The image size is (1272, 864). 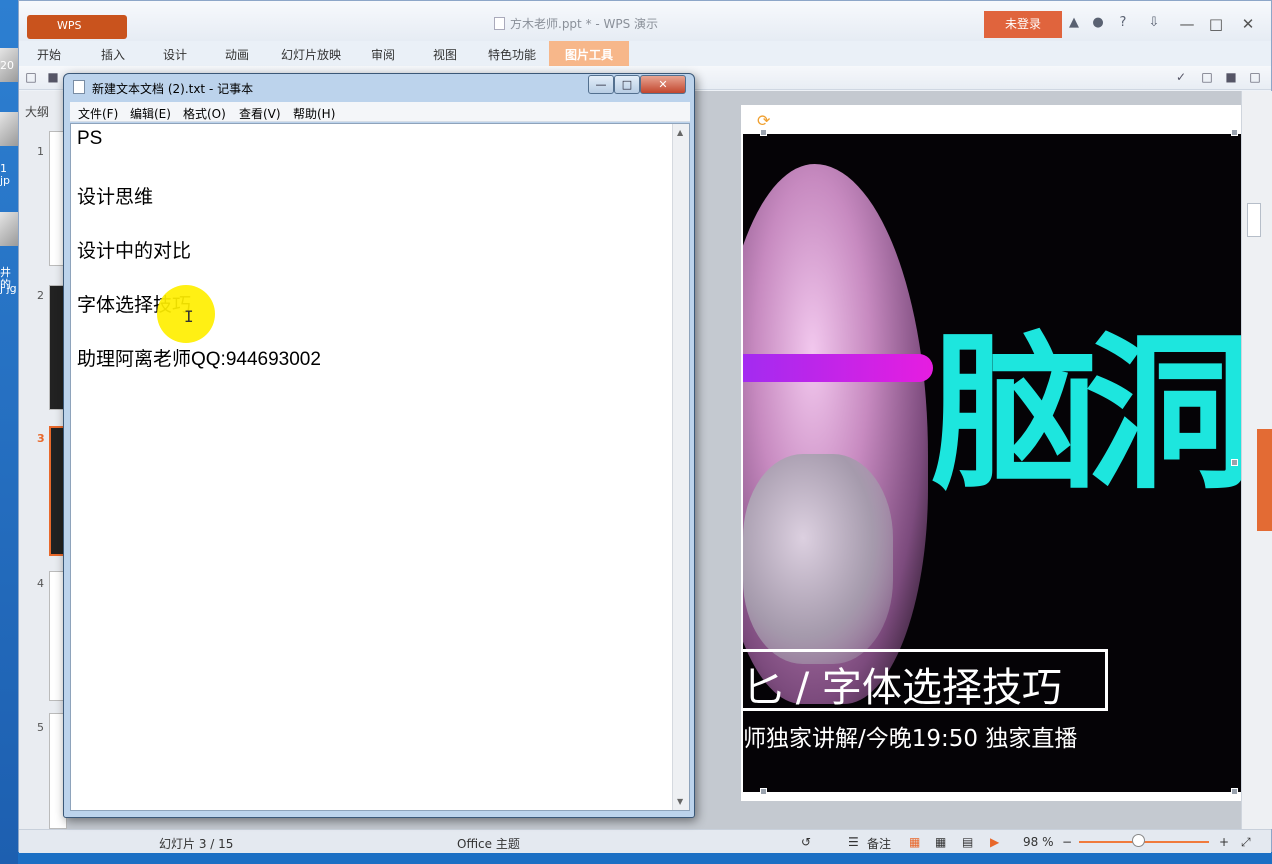 What do you see at coordinates (1187, 24) in the screenshot?
I see `minimize-icon: —` at bounding box center [1187, 24].